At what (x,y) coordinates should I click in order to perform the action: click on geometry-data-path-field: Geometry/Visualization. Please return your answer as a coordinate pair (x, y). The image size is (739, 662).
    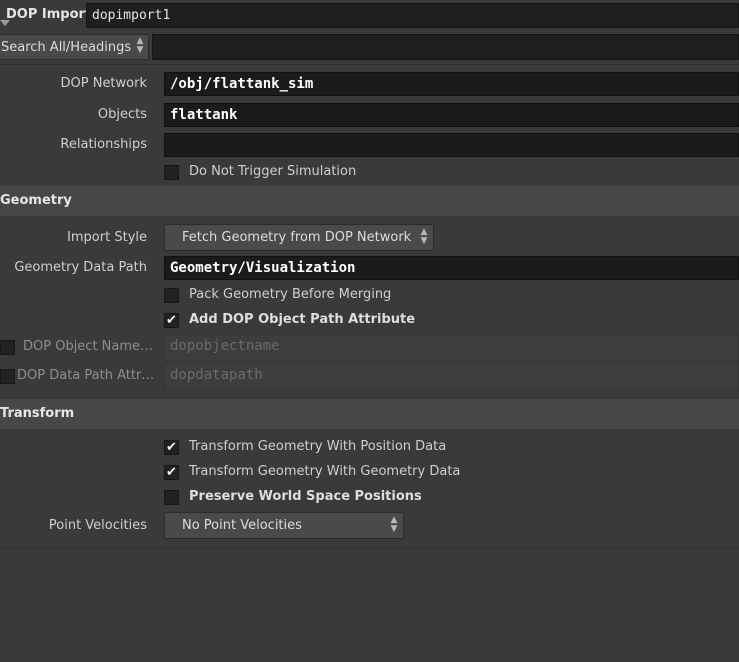
    Looking at the image, I should click on (451, 268).